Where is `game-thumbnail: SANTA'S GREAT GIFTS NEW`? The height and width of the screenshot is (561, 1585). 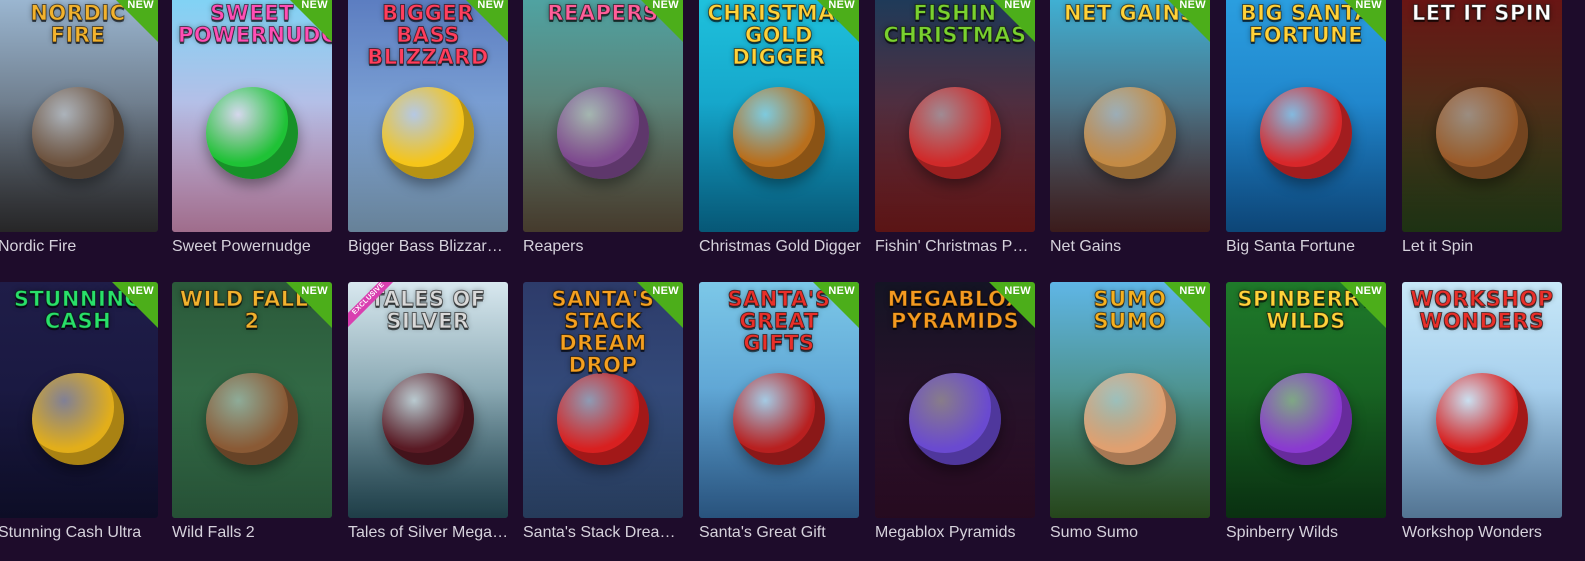 game-thumbnail: SANTA'S GREAT GIFTS NEW is located at coordinates (779, 400).